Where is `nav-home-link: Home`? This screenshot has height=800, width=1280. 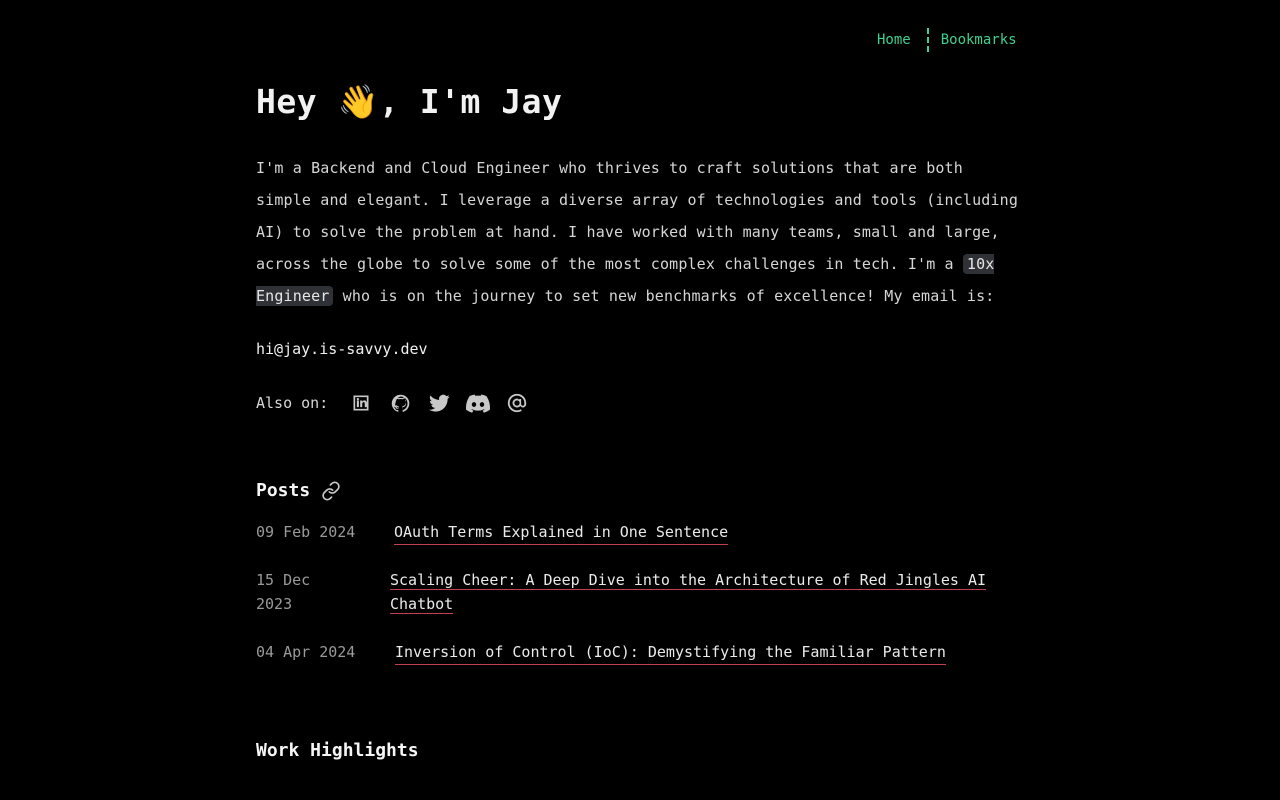
nav-home-link: Home is located at coordinates (894, 40).